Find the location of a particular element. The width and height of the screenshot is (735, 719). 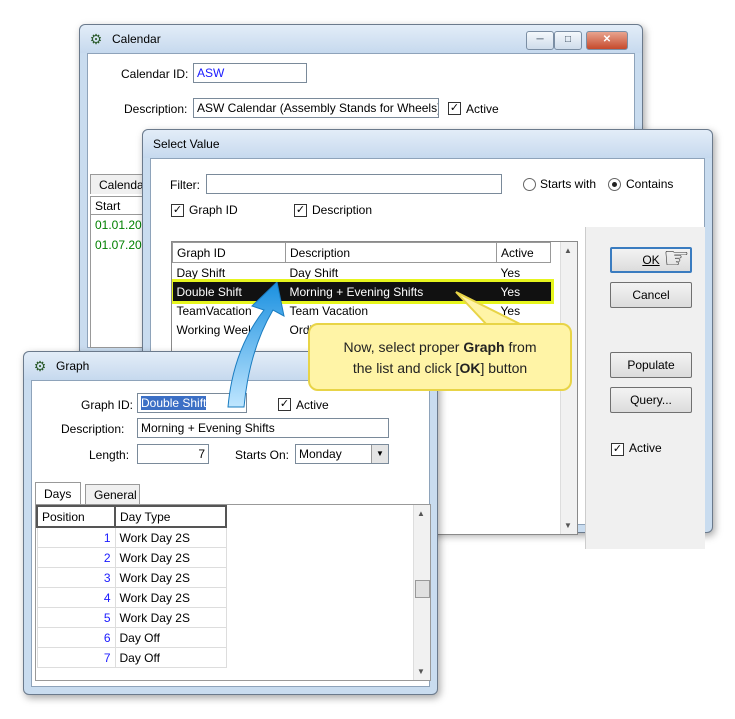

table-row: 5 Work Day 2S is located at coordinates (131, 617).